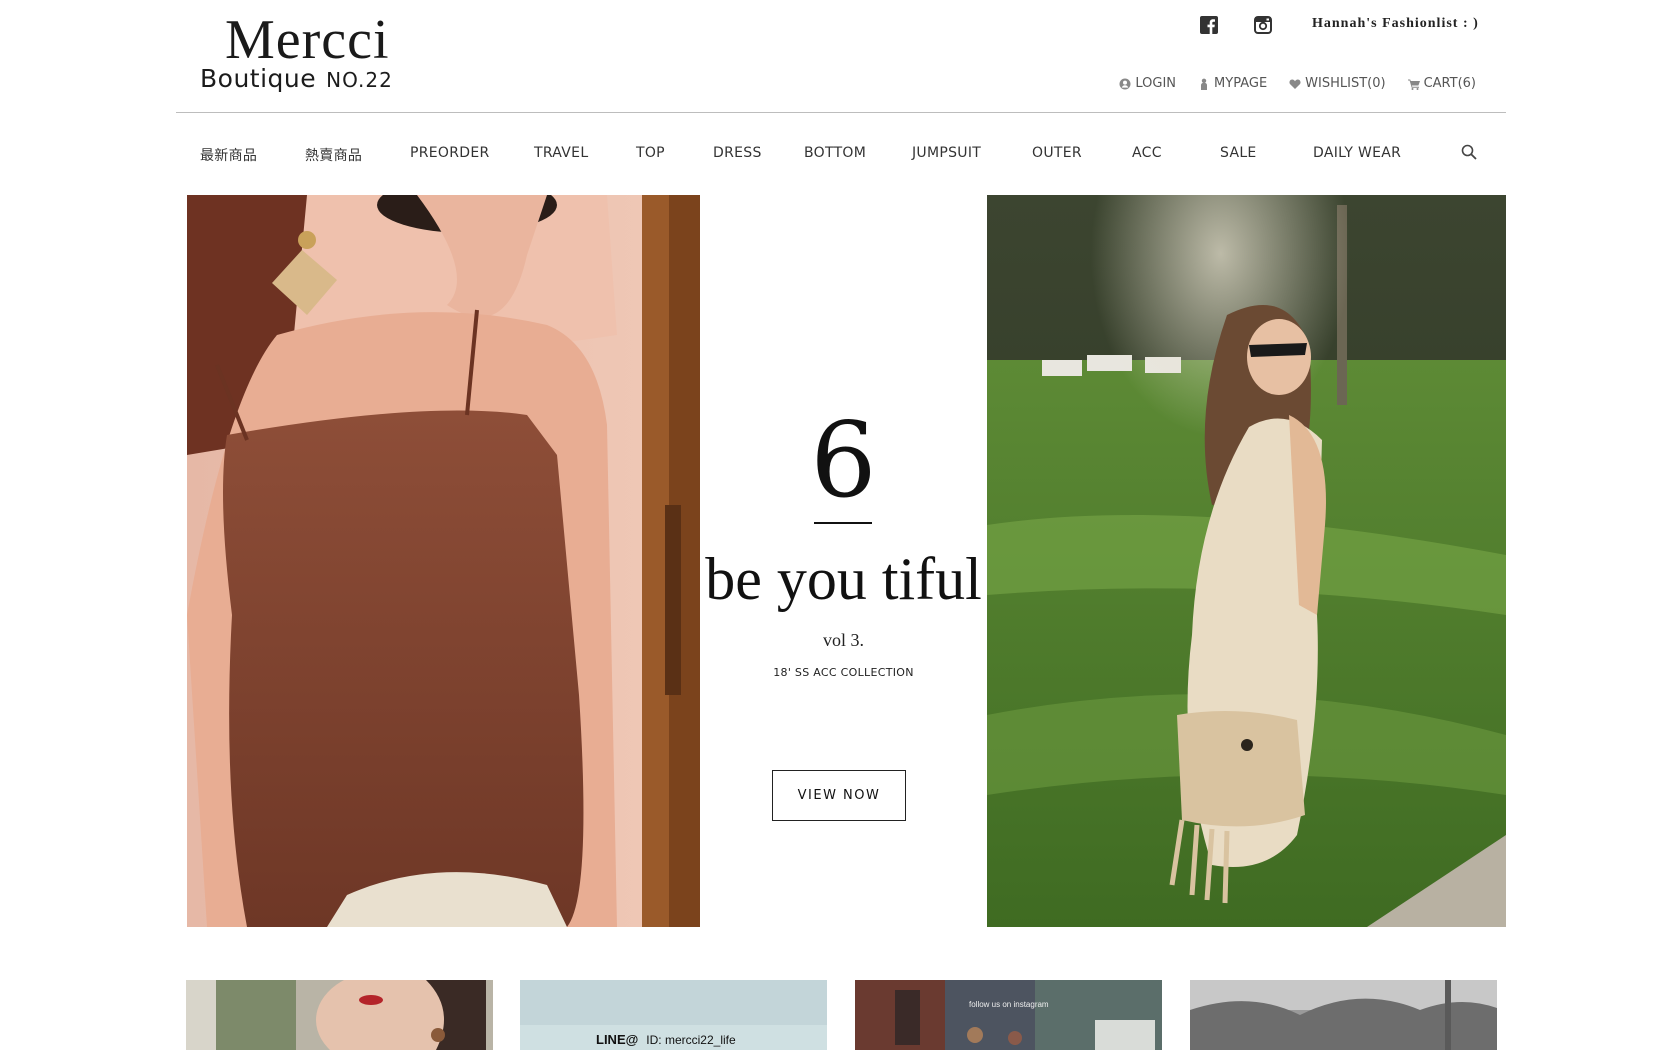 The image size is (1680, 1050). Describe the element at coordinates (1295, 84) in the screenshot. I see `heart-icon` at that location.